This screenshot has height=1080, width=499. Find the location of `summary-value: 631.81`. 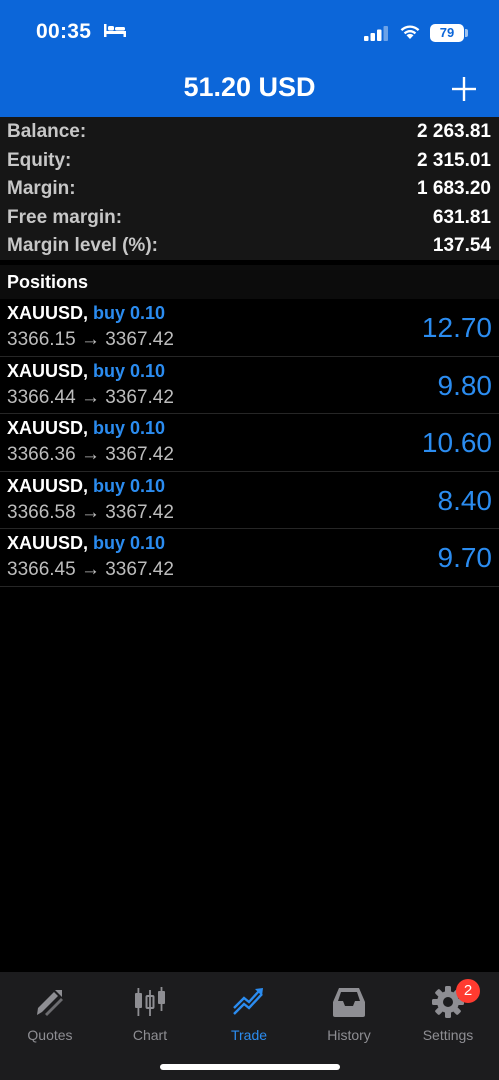

summary-value: 631.81 is located at coordinates (461, 217).